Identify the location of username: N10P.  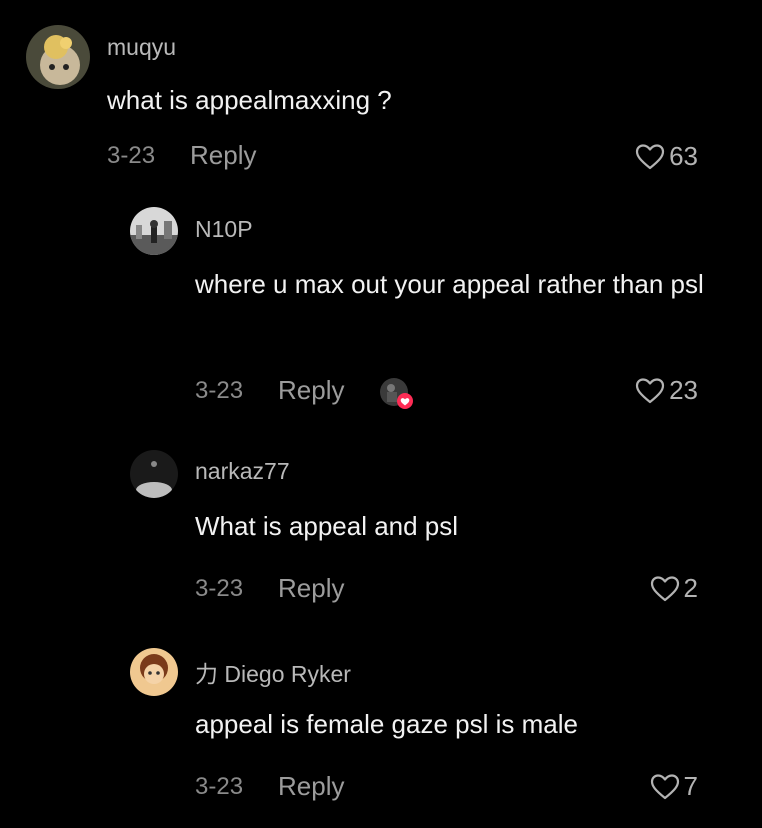
(224, 229).